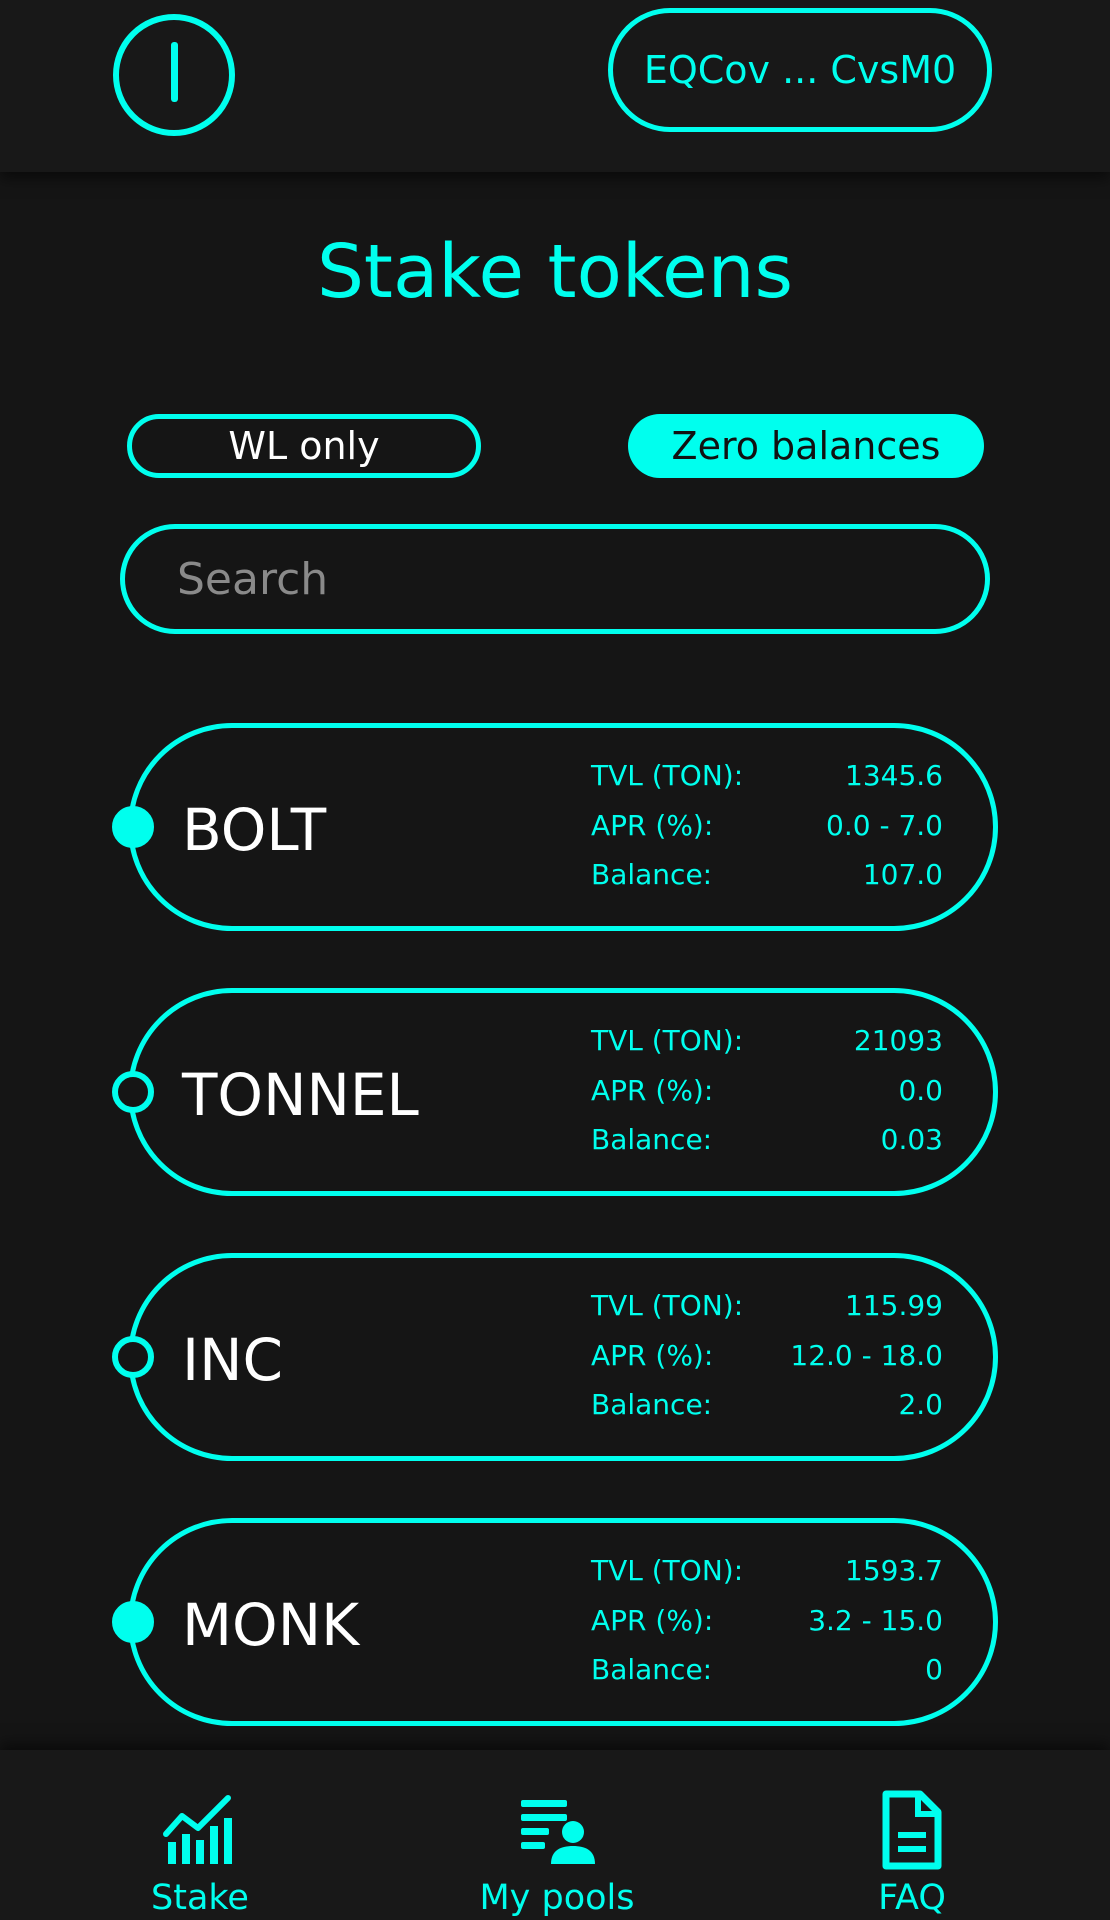  Describe the element at coordinates (555, 579) in the screenshot. I see `search-input: Search` at that location.